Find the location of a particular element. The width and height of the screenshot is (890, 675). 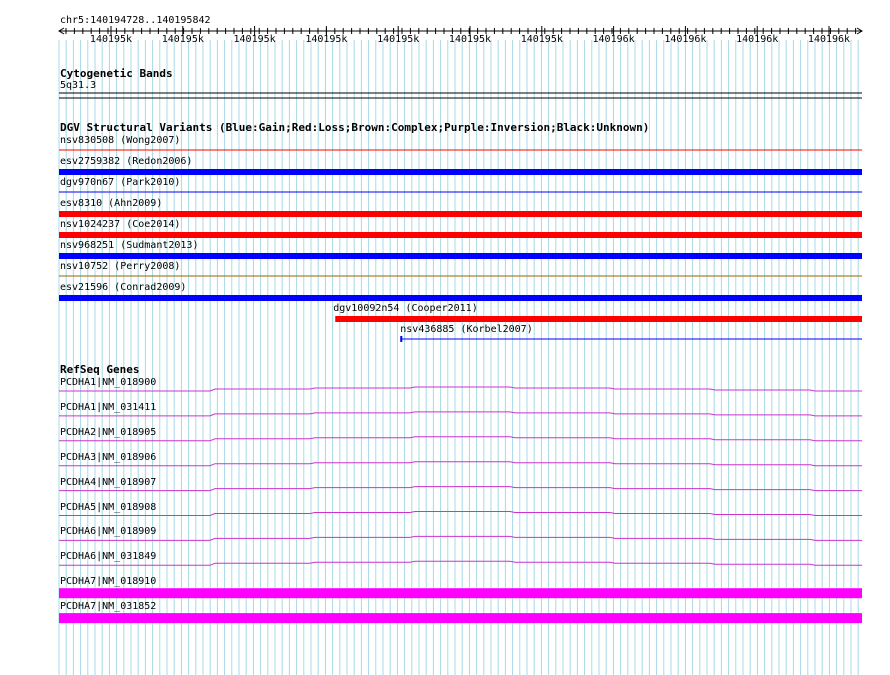

refseq-gene-label: PCDHA5|NM_018908 is located at coordinates (108, 508).